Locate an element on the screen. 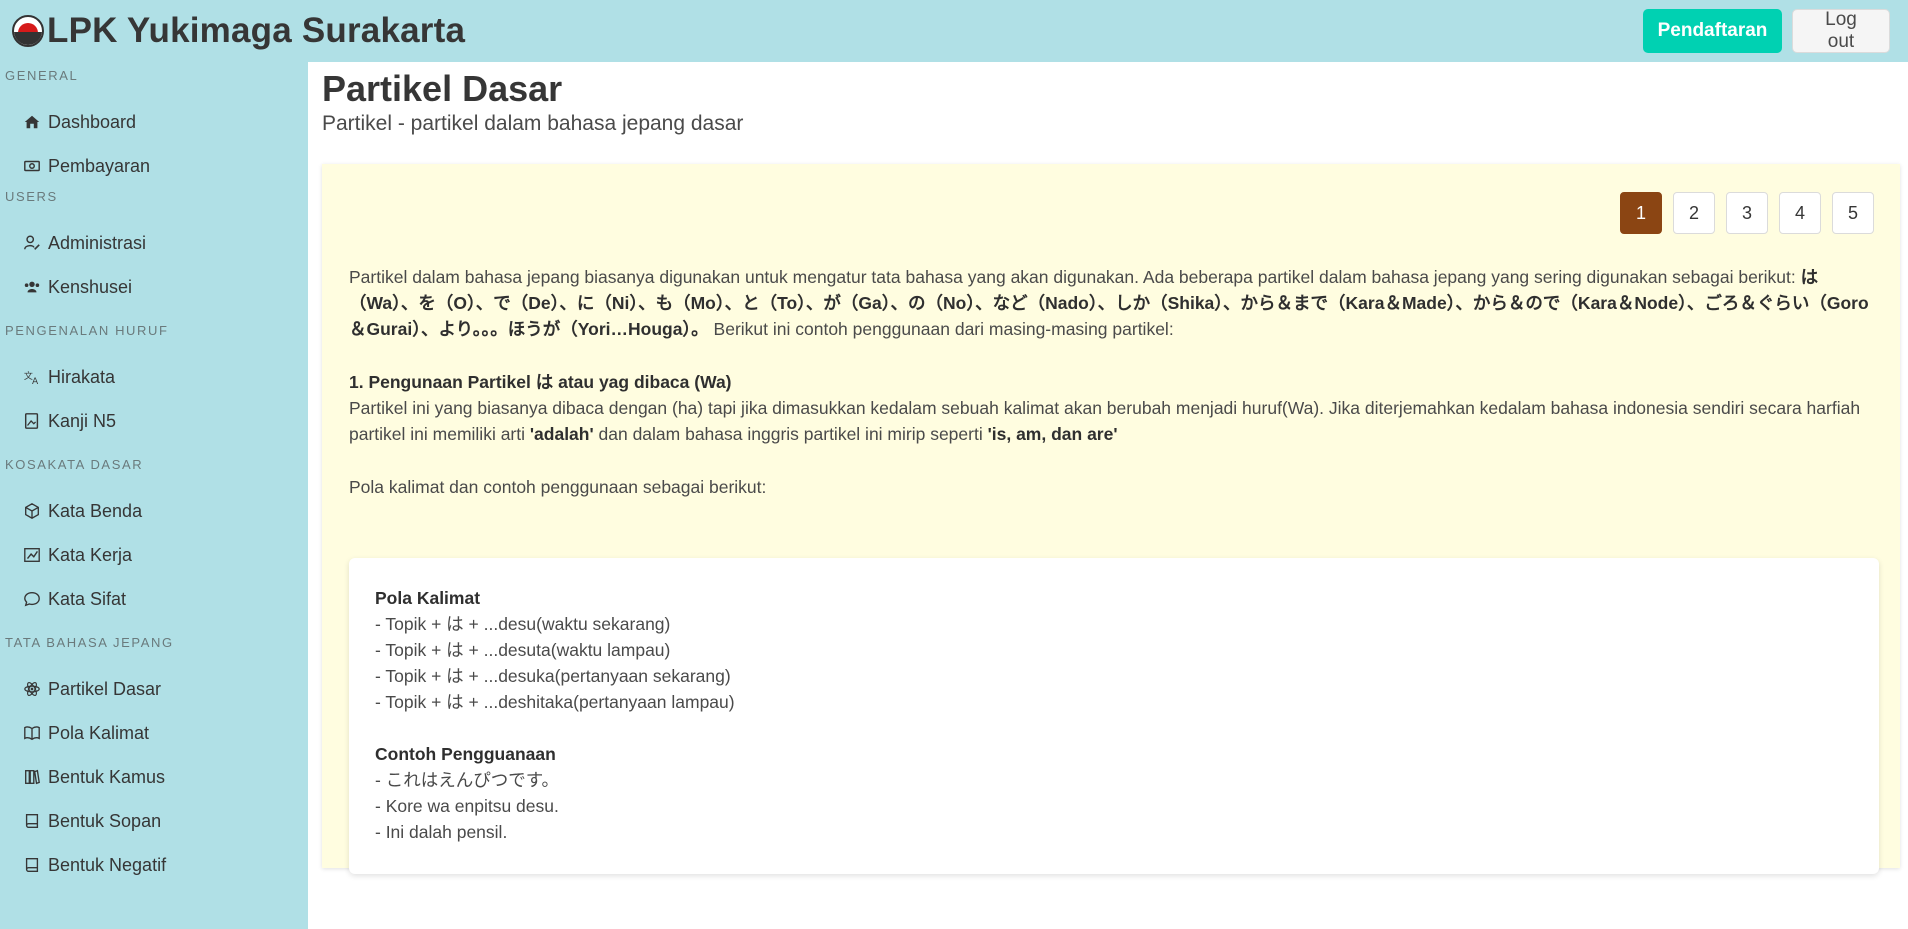  sidebar-item-label: Kenshusei is located at coordinates (90, 286).